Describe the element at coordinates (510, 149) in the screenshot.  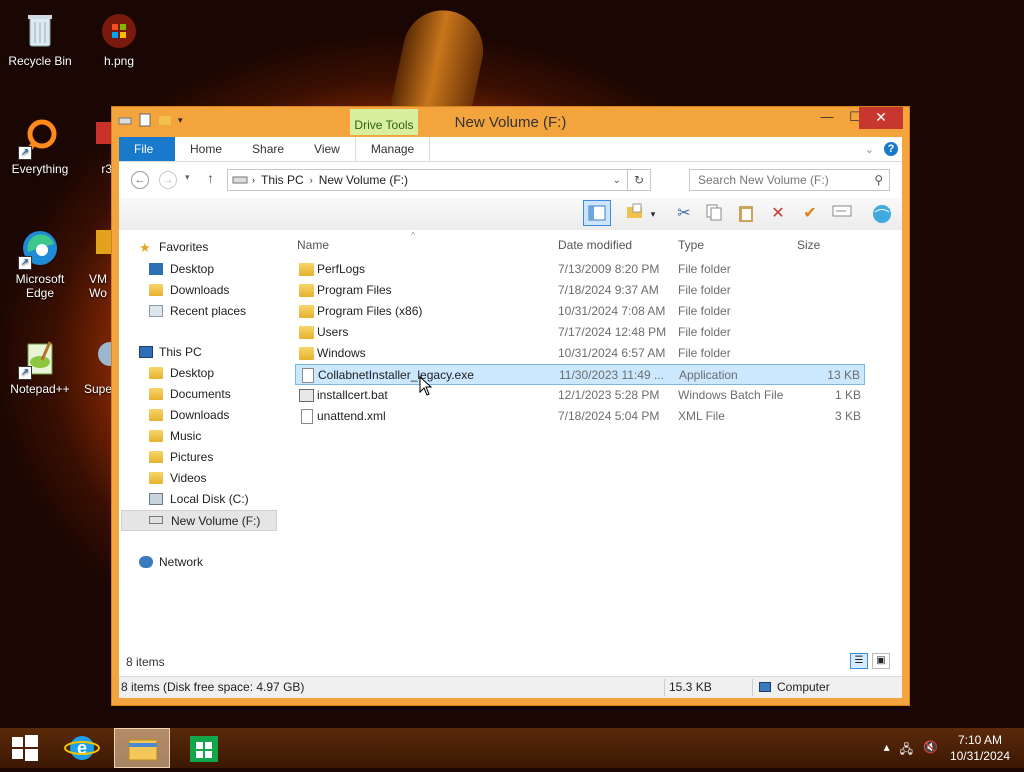
I see `ribbon-tabs: File Home Share View Manage ⌄ ?` at that location.